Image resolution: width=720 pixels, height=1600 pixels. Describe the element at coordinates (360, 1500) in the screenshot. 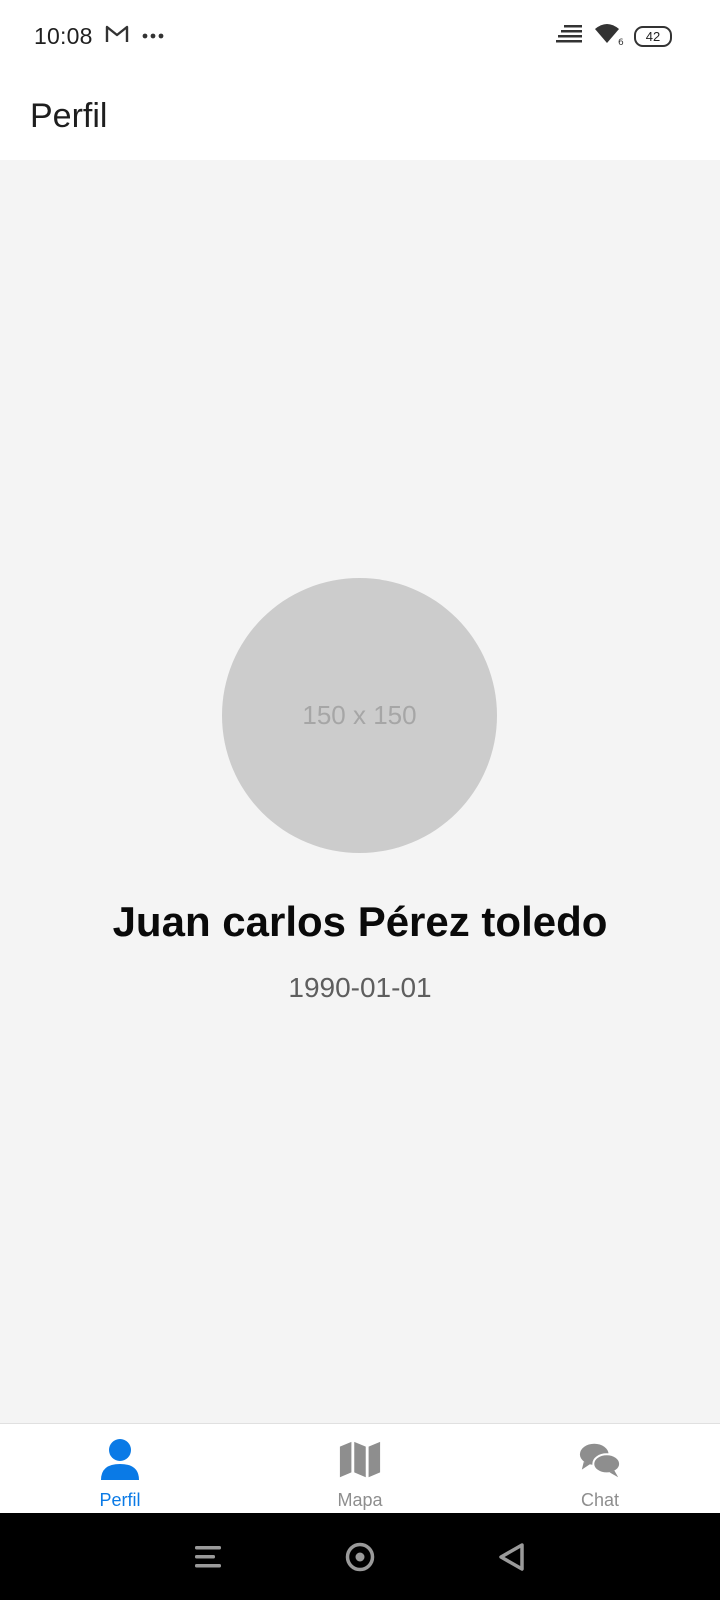

I see `tab-mapa-label: Mapa` at that location.